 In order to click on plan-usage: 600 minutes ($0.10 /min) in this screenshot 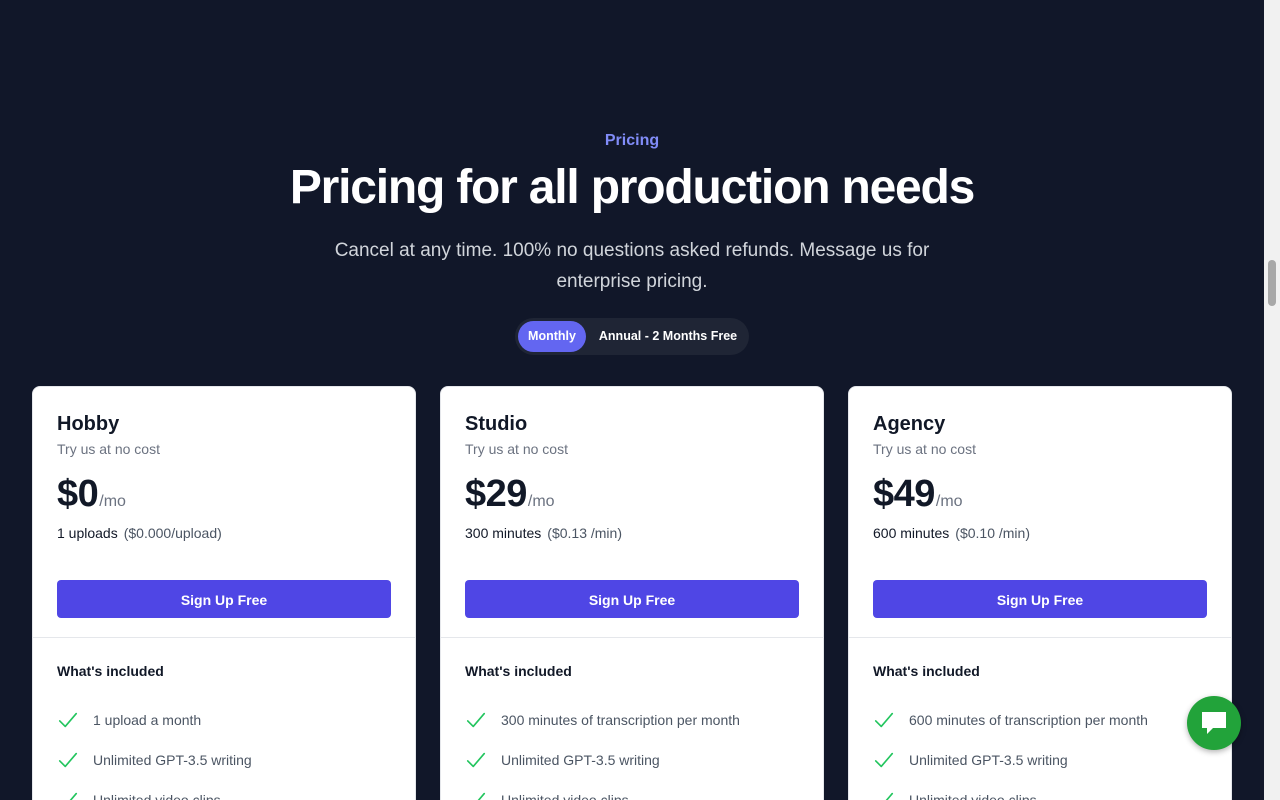, I will do `click(1040, 533)`.